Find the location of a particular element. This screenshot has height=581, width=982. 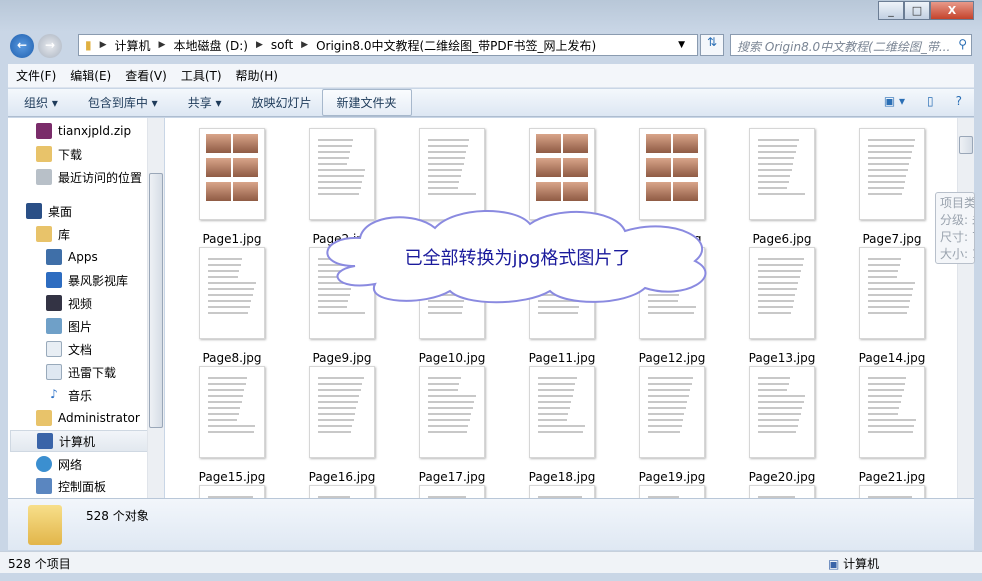

user-folder-icon is located at coordinates (44, 418).